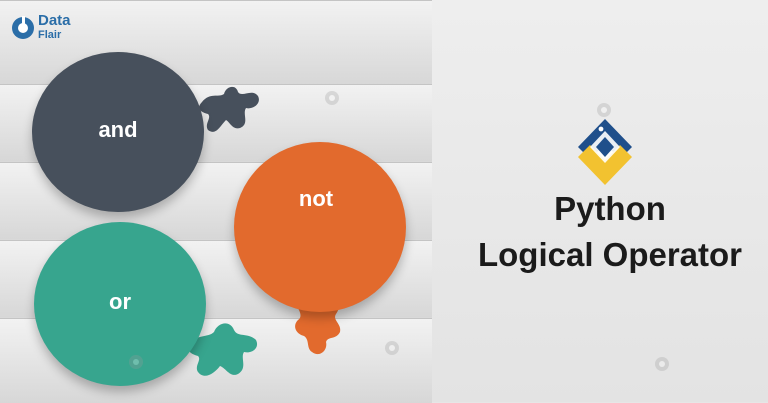 The height and width of the screenshot is (403, 768). What do you see at coordinates (320, 227) in the screenshot?
I see `not-operator-circle: not` at bounding box center [320, 227].